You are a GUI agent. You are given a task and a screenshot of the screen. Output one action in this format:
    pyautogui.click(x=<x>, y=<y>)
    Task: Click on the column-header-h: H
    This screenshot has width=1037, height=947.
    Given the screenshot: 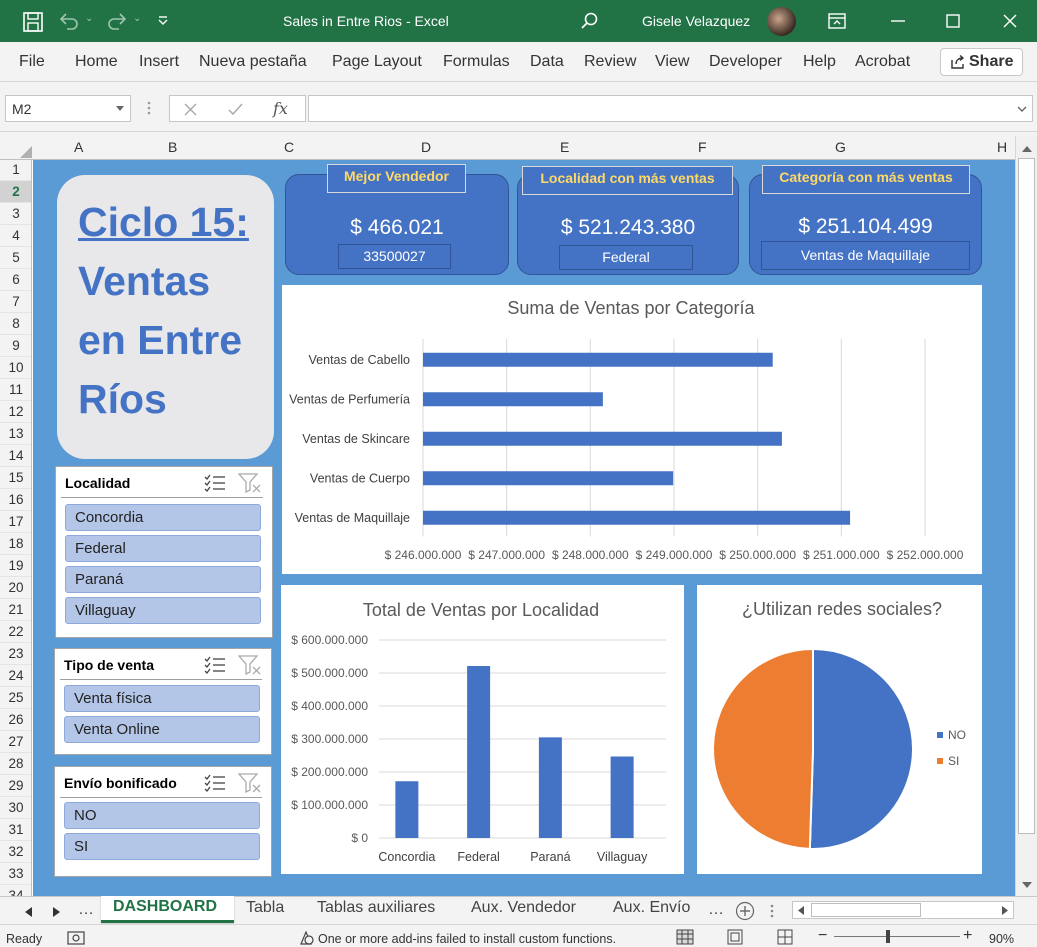 What is the action you would take?
    pyautogui.click(x=1002, y=147)
    